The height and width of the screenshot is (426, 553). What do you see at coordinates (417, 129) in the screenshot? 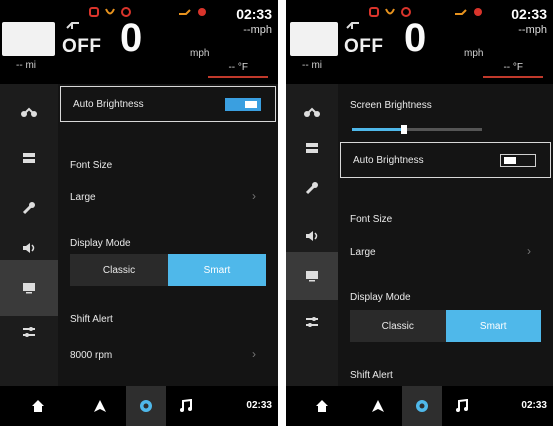
I see `screen-brightness-slider` at bounding box center [417, 129].